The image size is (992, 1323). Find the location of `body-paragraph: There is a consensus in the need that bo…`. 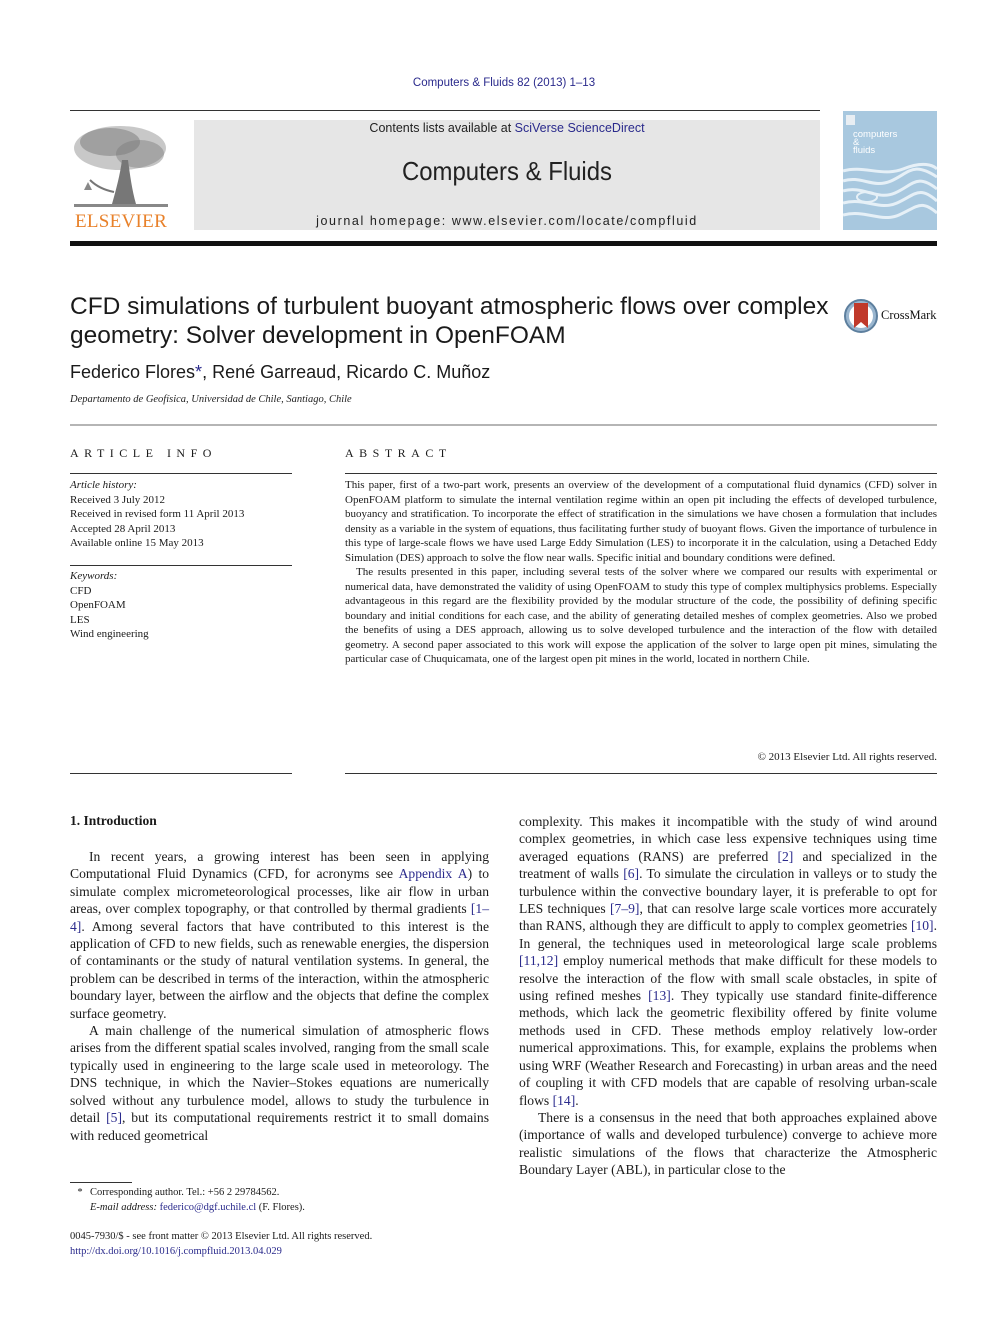

body-paragraph: There is a consensus in the need that bo… is located at coordinates (728, 1144).